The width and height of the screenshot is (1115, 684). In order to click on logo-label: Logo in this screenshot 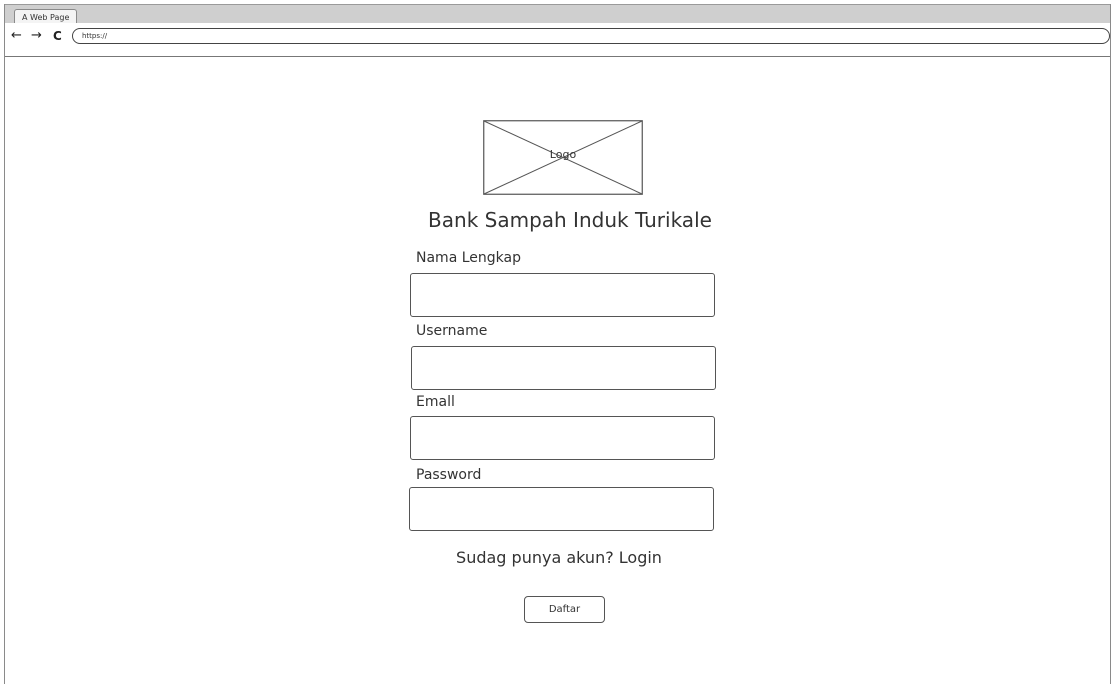, I will do `click(563, 154)`.